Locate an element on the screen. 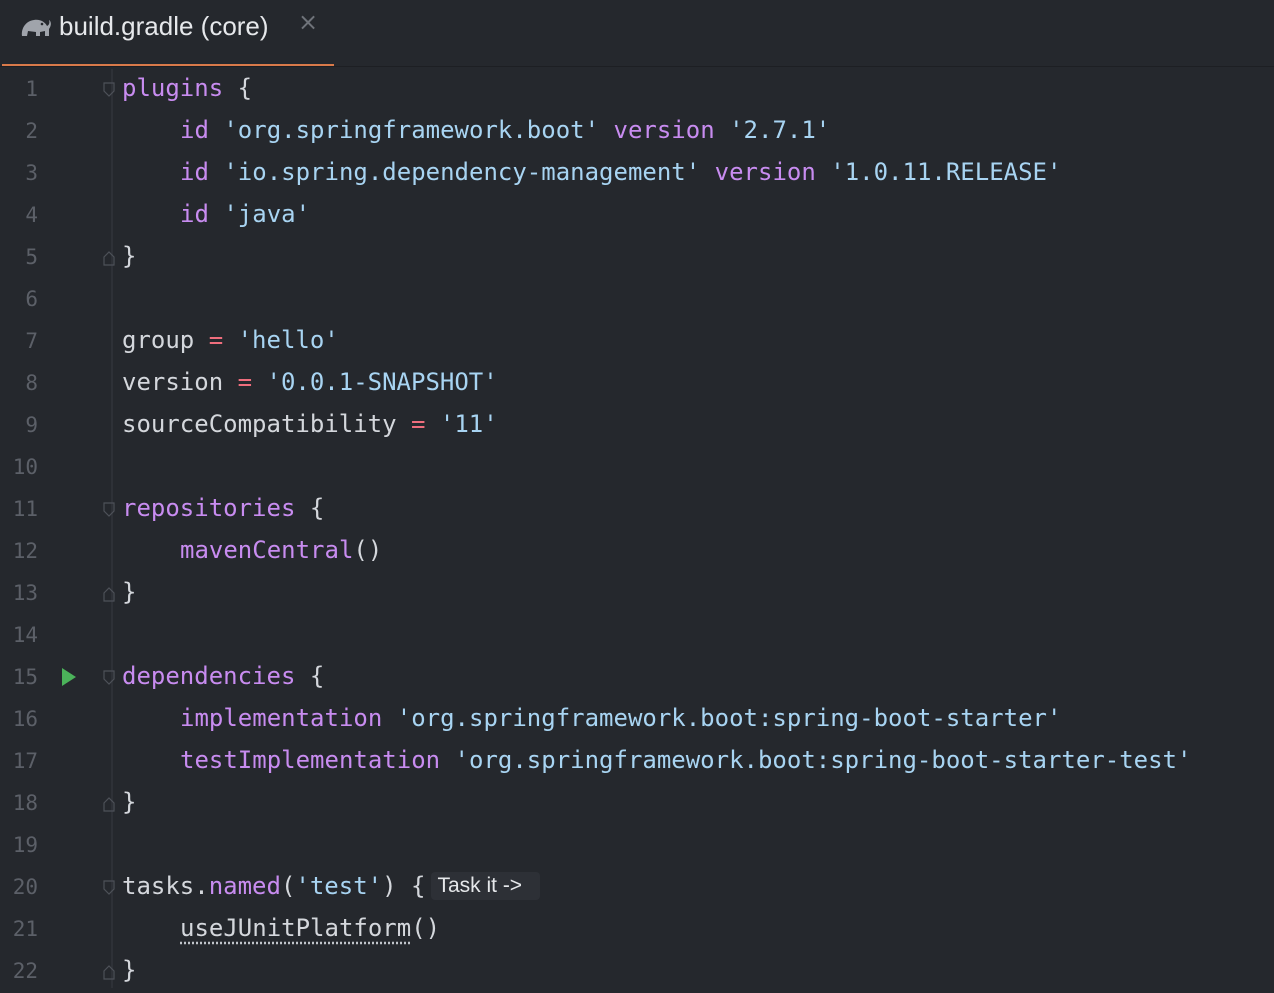 The height and width of the screenshot is (993, 1274). close-icon: × is located at coordinates (308, 22).